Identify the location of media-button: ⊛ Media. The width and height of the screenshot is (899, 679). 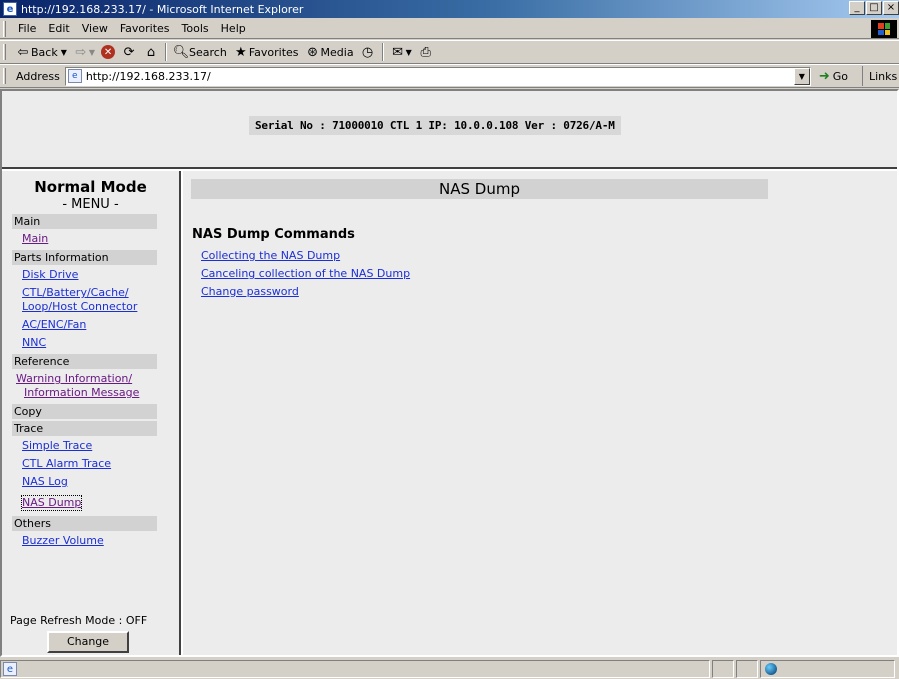
(329, 52).